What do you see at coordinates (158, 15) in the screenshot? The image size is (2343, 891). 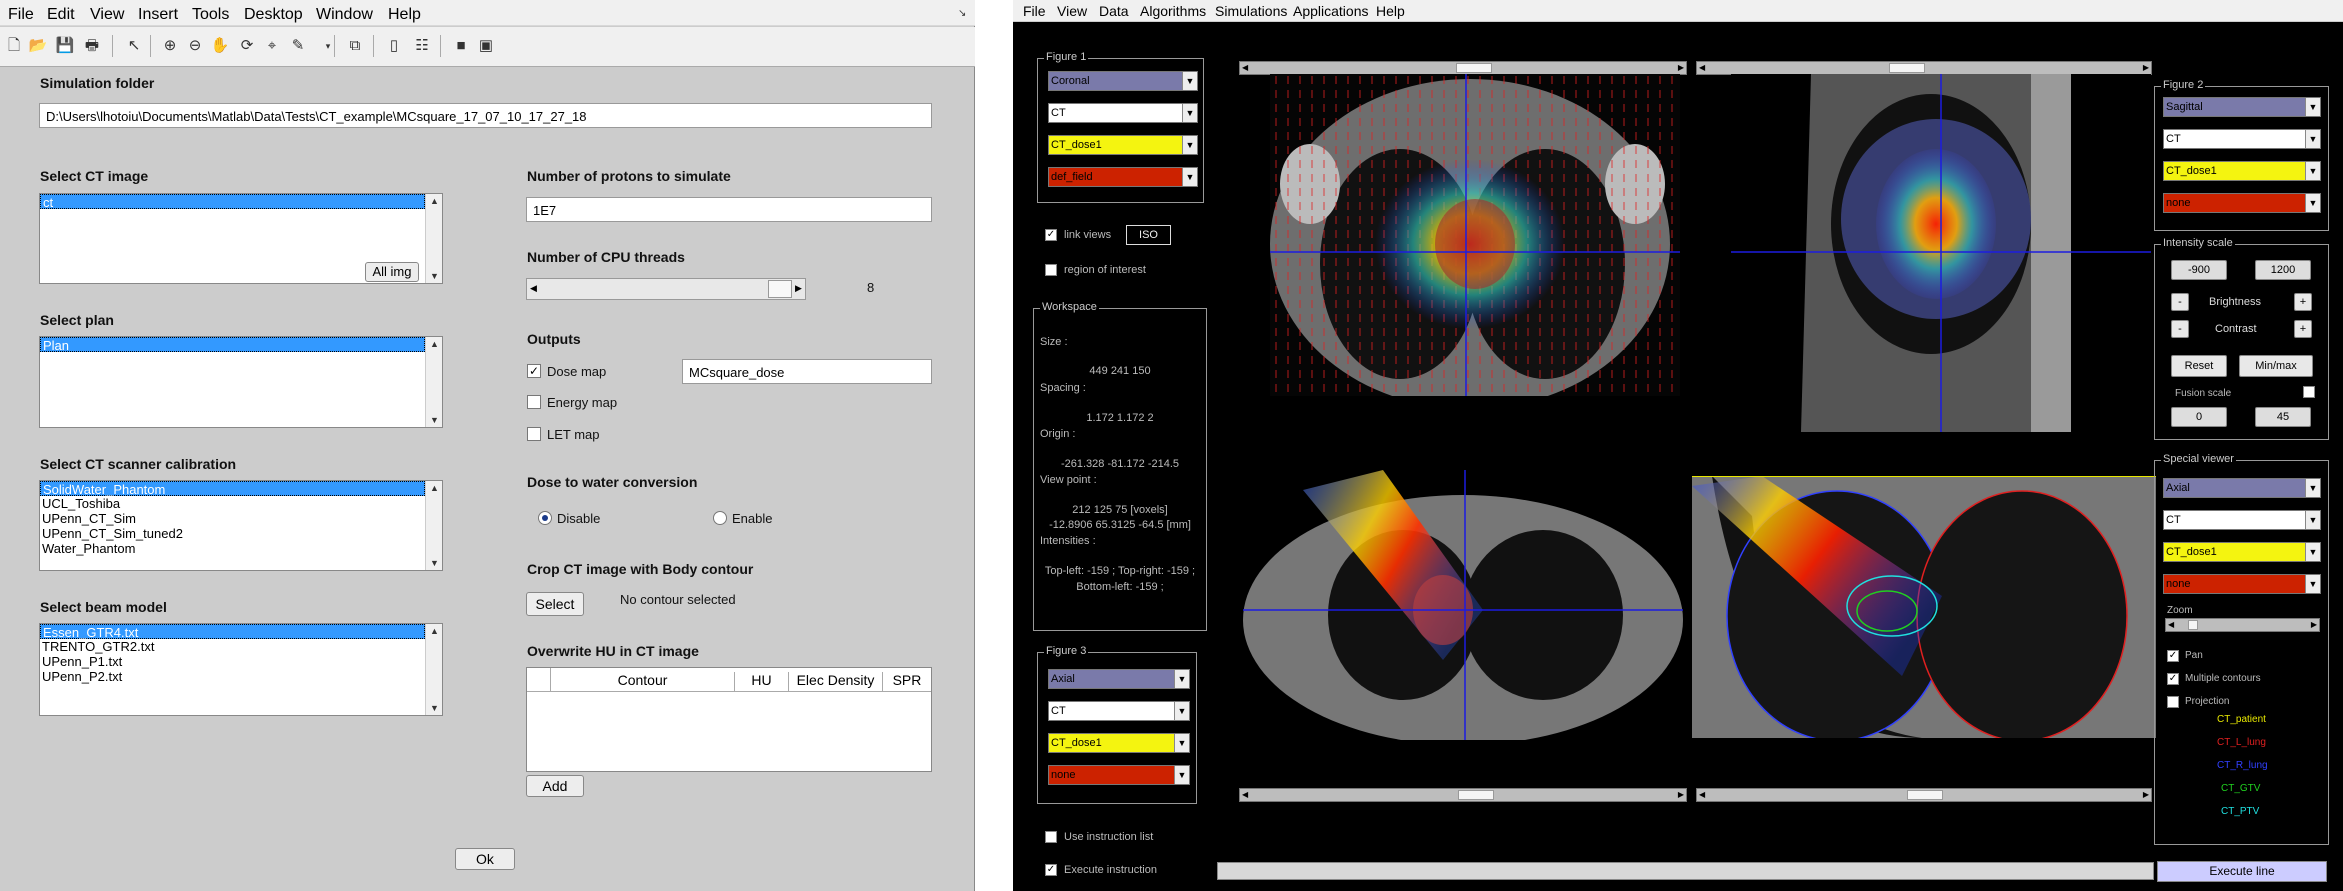 I see `menu-insert: Insert` at bounding box center [158, 15].